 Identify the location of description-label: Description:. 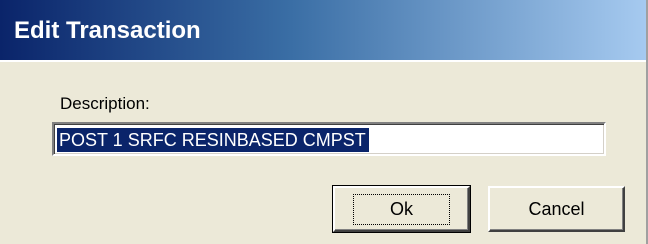
(105, 103).